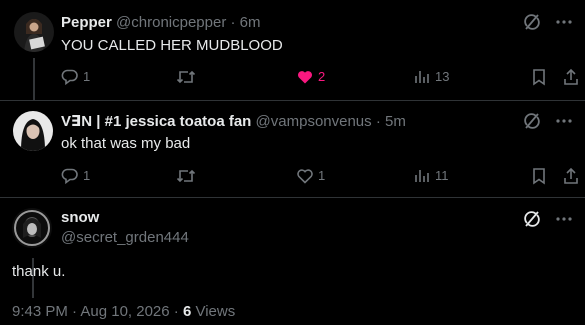  I want to click on views-button: 11, so click(431, 176).